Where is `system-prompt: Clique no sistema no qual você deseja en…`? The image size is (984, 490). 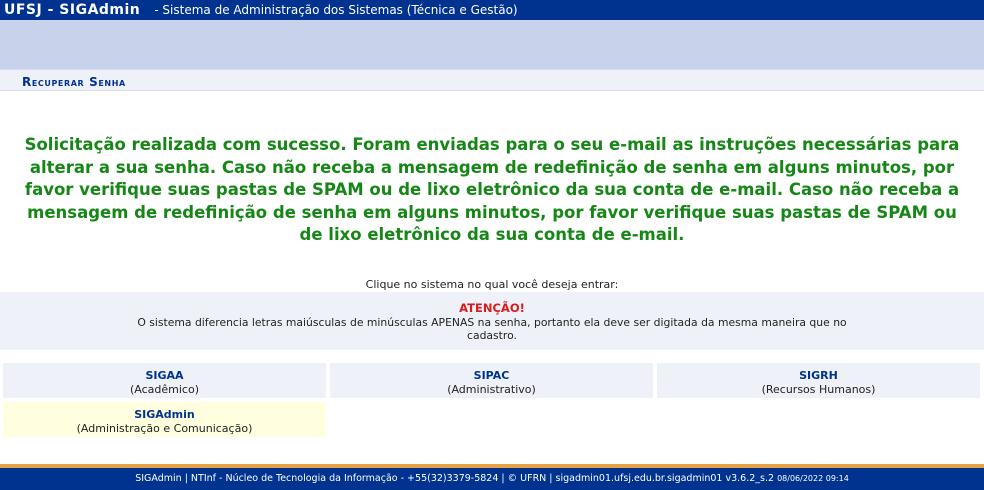 system-prompt: Clique no sistema no qual você deseja en… is located at coordinates (492, 284).